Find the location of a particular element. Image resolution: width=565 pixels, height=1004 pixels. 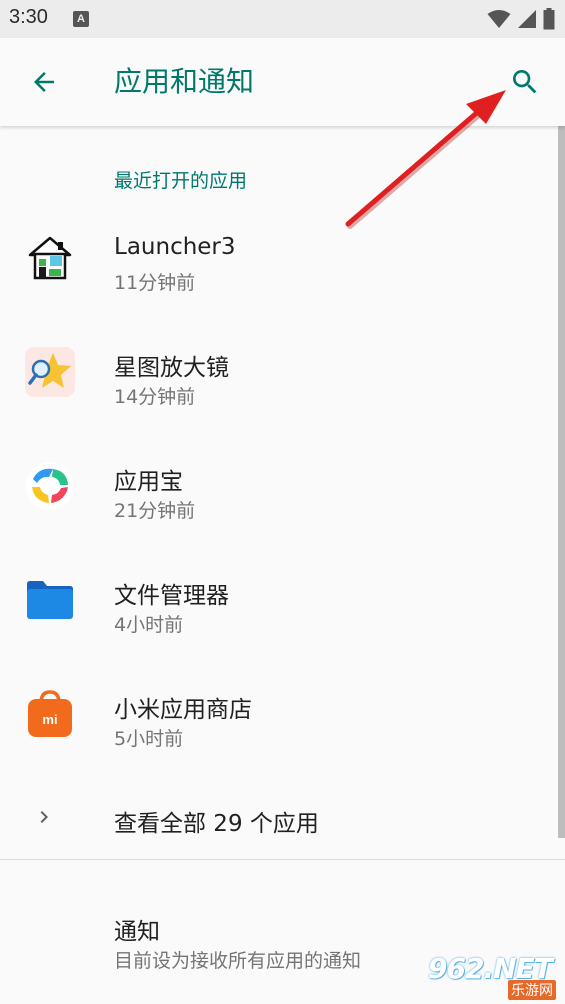

star-magnifier-icon is located at coordinates (50, 372).